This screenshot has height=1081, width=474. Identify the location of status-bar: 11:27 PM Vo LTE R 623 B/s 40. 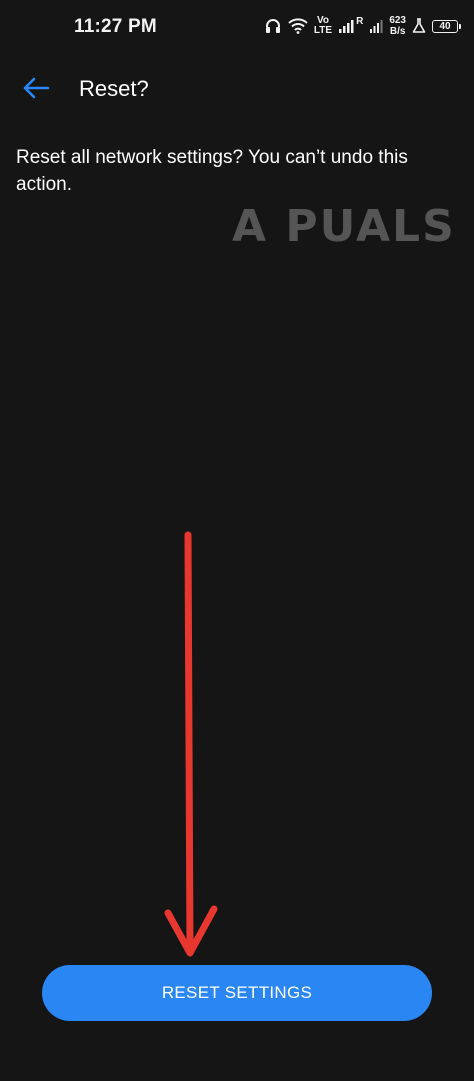
(237, 28).